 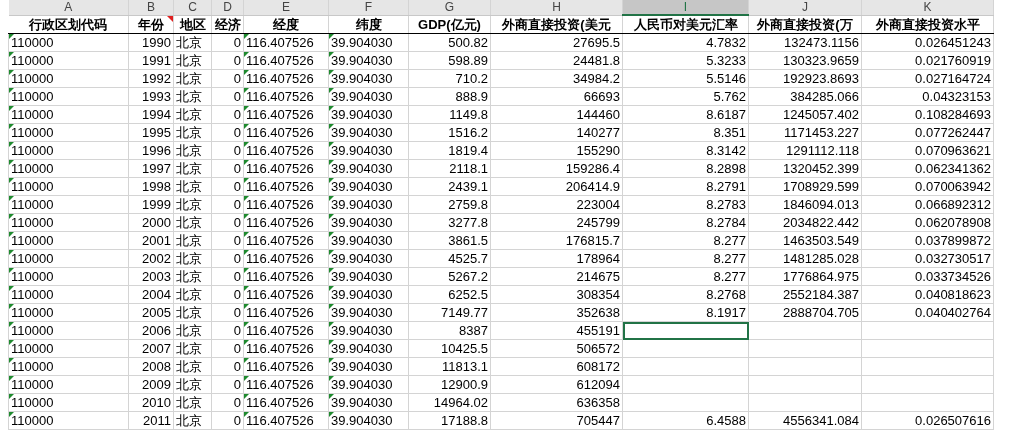 I want to click on table-cell: 0.062341362, so click(x=927, y=168).